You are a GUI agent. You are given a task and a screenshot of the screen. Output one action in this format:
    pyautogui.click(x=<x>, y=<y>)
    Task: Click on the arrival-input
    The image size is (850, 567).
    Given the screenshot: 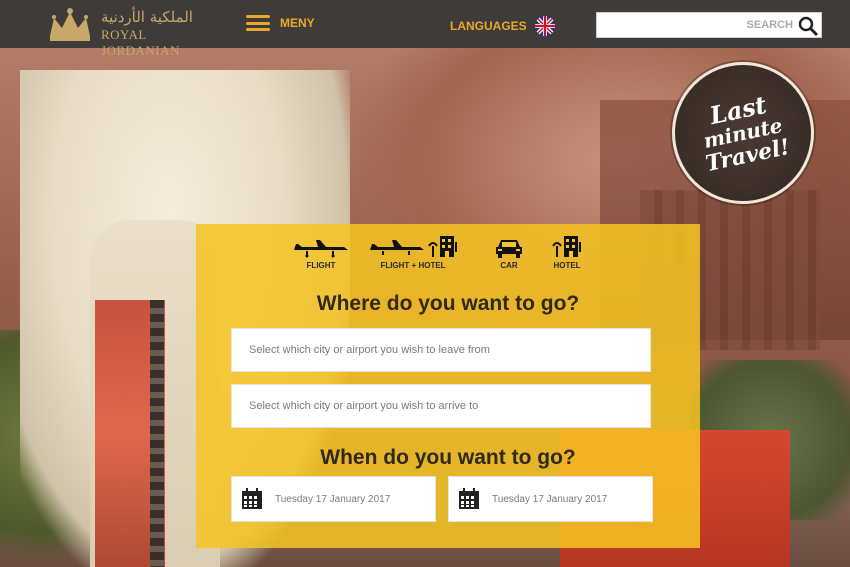 What is the action you would take?
    pyautogui.click(x=441, y=406)
    